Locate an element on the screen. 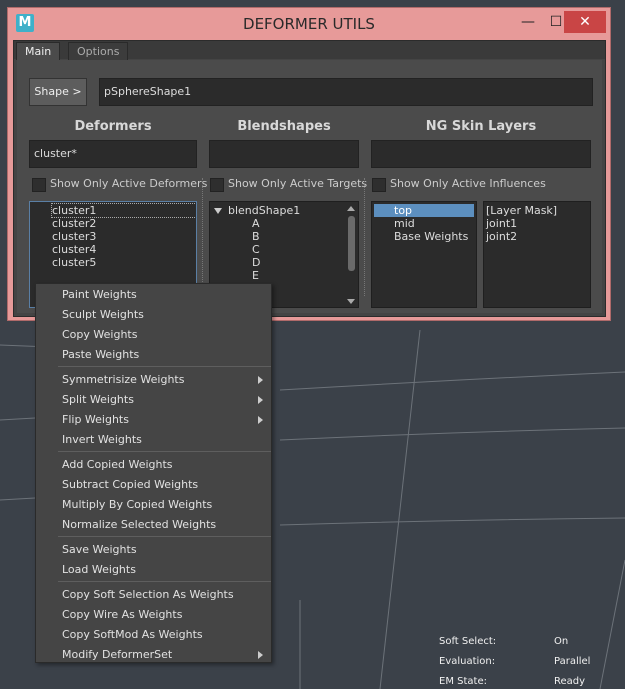  soft-select-value: On is located at coordinates (561, 641).